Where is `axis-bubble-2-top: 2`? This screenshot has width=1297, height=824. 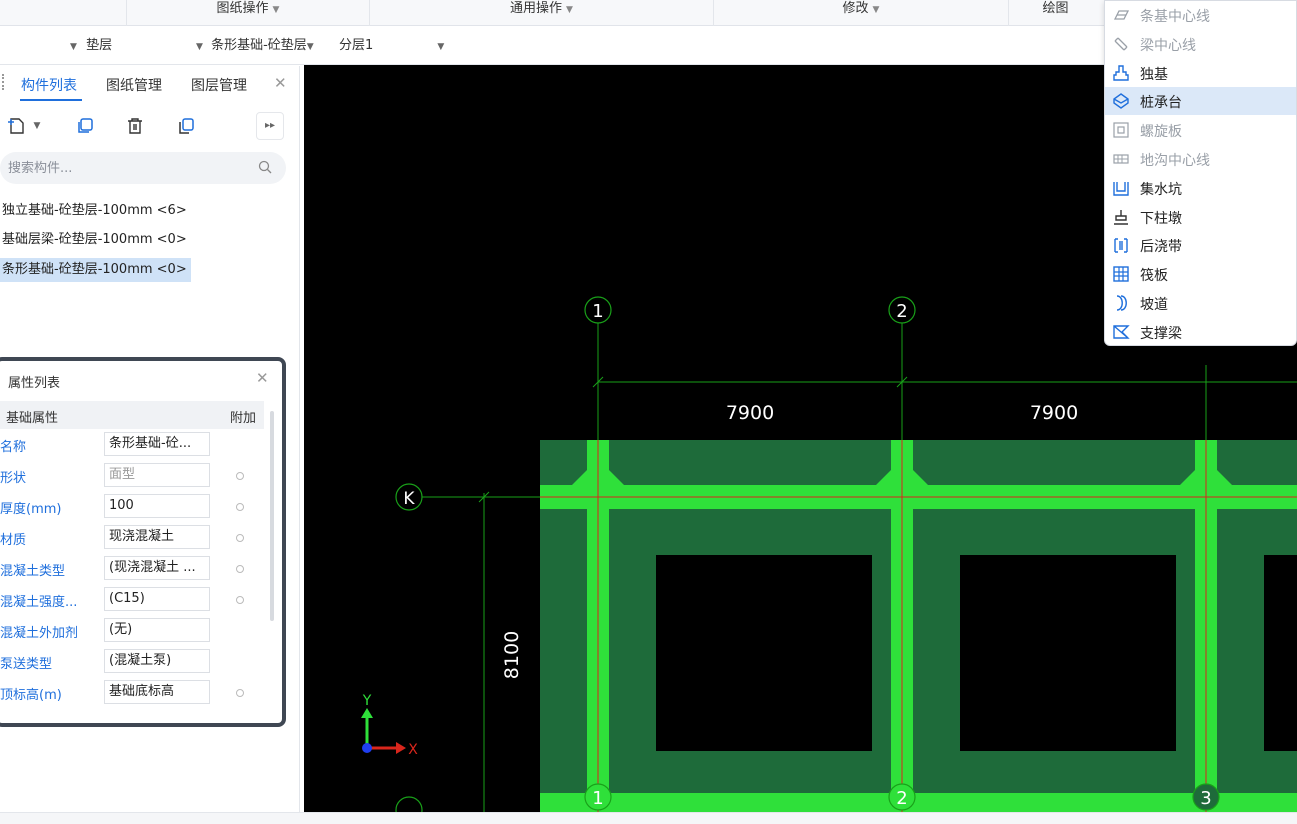 axis-bubble-2-top: 2 is located at coordinates (902, 310).